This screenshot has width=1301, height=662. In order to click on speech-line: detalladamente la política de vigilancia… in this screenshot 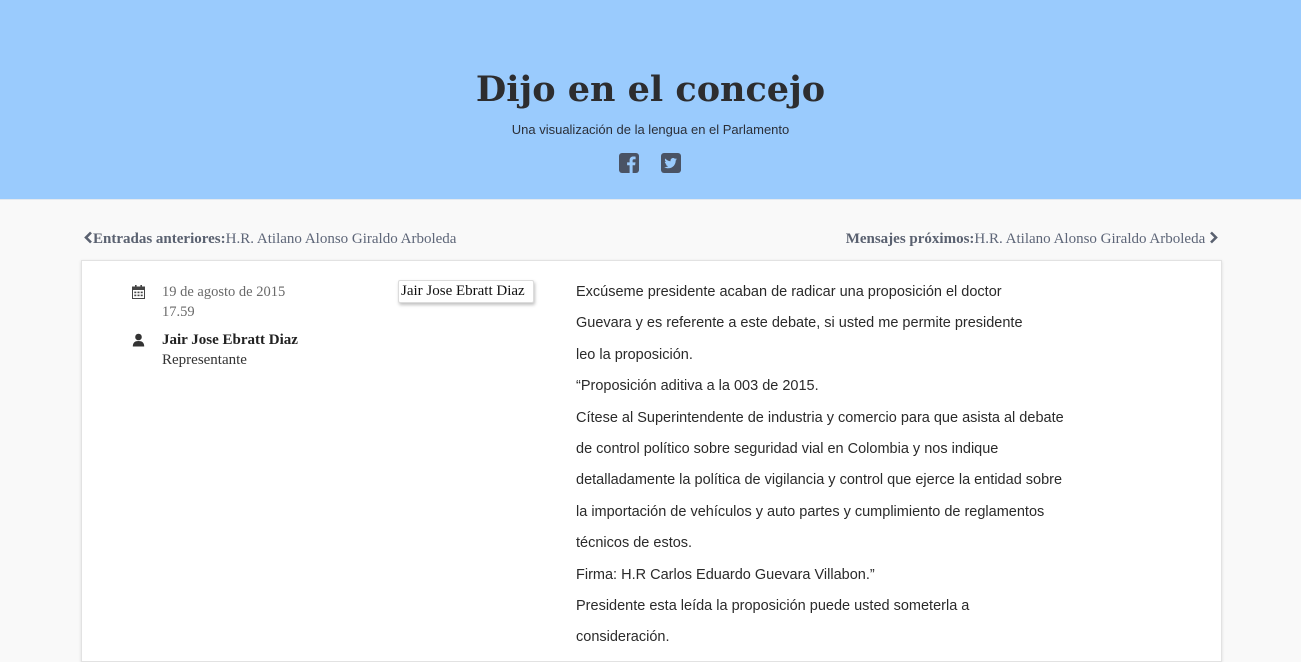, I will do `click(819, 480)`.